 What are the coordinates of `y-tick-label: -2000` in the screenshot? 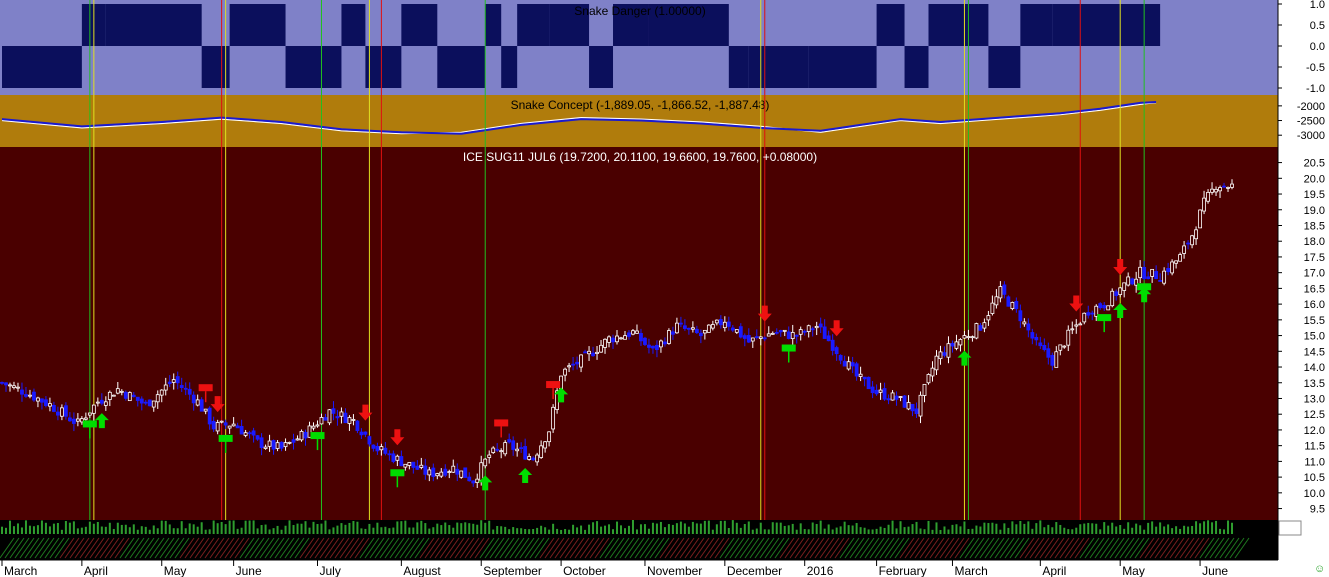 It's located at (1311, 107).